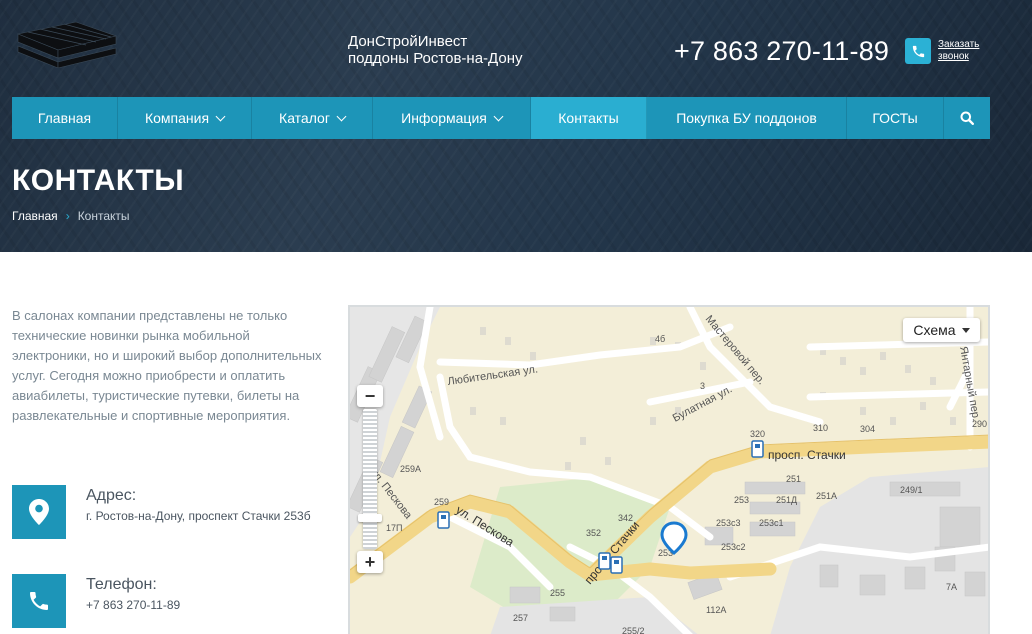 This screenshot has width=1032, height=634. Describe the element at coordinates (959, 44) in the screenshot. I see `callback-label-1: Заказать` at that location.